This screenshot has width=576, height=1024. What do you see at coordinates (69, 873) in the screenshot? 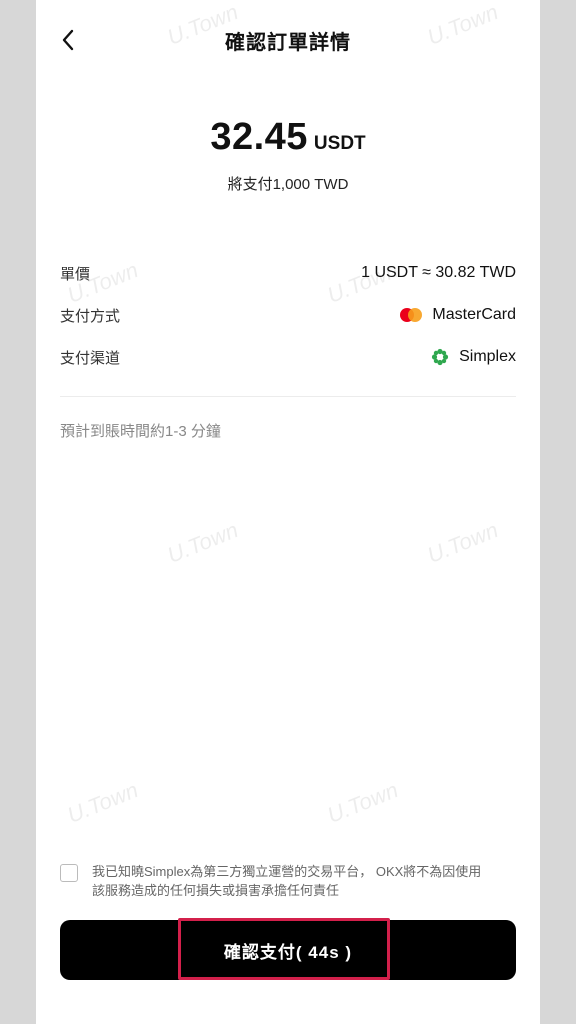
I see `consent-checkbox` at bounding box center [69, 873].